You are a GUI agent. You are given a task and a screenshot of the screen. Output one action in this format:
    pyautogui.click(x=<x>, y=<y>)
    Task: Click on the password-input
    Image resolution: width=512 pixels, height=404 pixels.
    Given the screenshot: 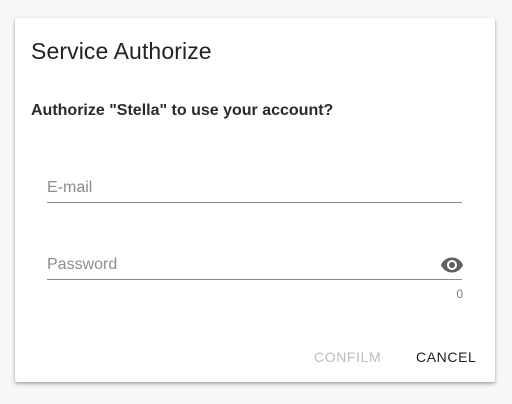 What is the action you would take?
    pyautogui.click(x=254, y=264)
    